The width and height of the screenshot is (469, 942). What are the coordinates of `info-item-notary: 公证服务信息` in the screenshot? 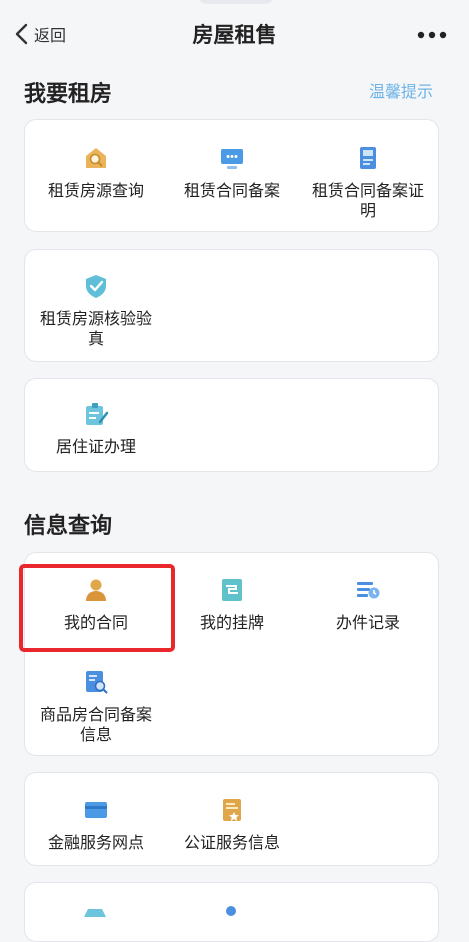 It's located at (232, 825).